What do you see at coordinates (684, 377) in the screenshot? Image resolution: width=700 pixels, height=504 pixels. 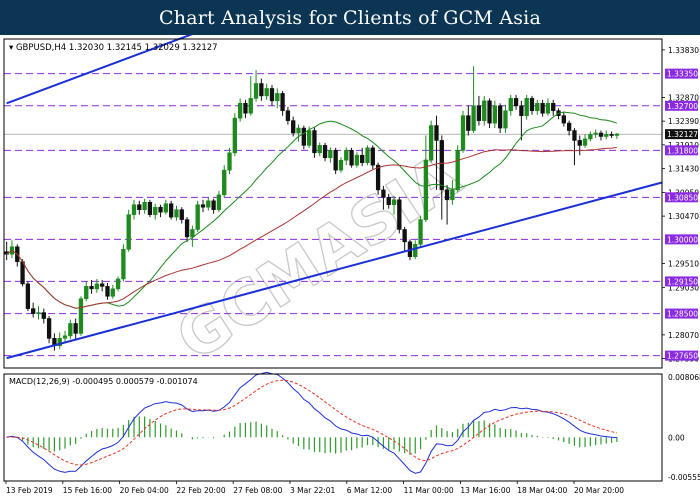 I see `macd-y-tick-top: 0.008068` at bounding box center [684, 377].